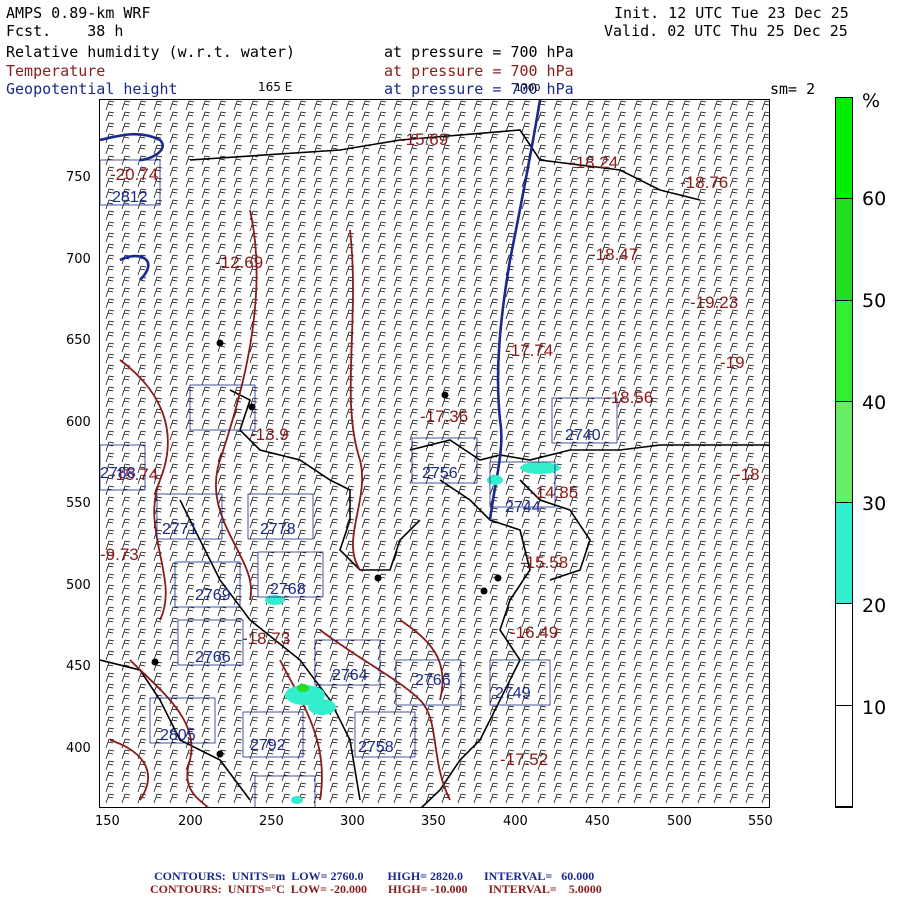 The image size is (900, 900). What do you see at coordinates (594, 162) in the screenshot?
I see `temperature-label: -18.24` at bounding box center [594, 162].